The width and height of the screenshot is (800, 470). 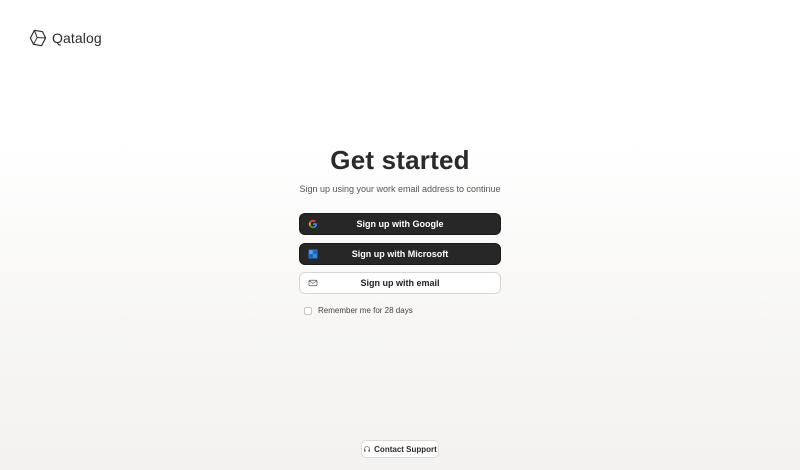 I want to click on sign-up-microsoft-button: Sign up with Microsoft, so click(x=400, y=254).